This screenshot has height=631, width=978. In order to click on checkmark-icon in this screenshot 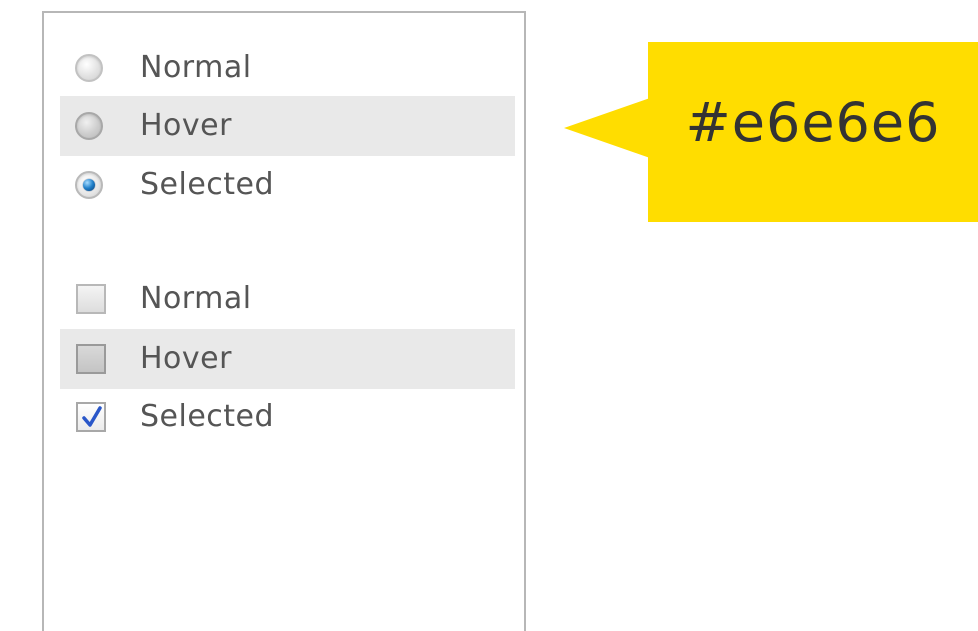, I will do `click(92, 416)`.